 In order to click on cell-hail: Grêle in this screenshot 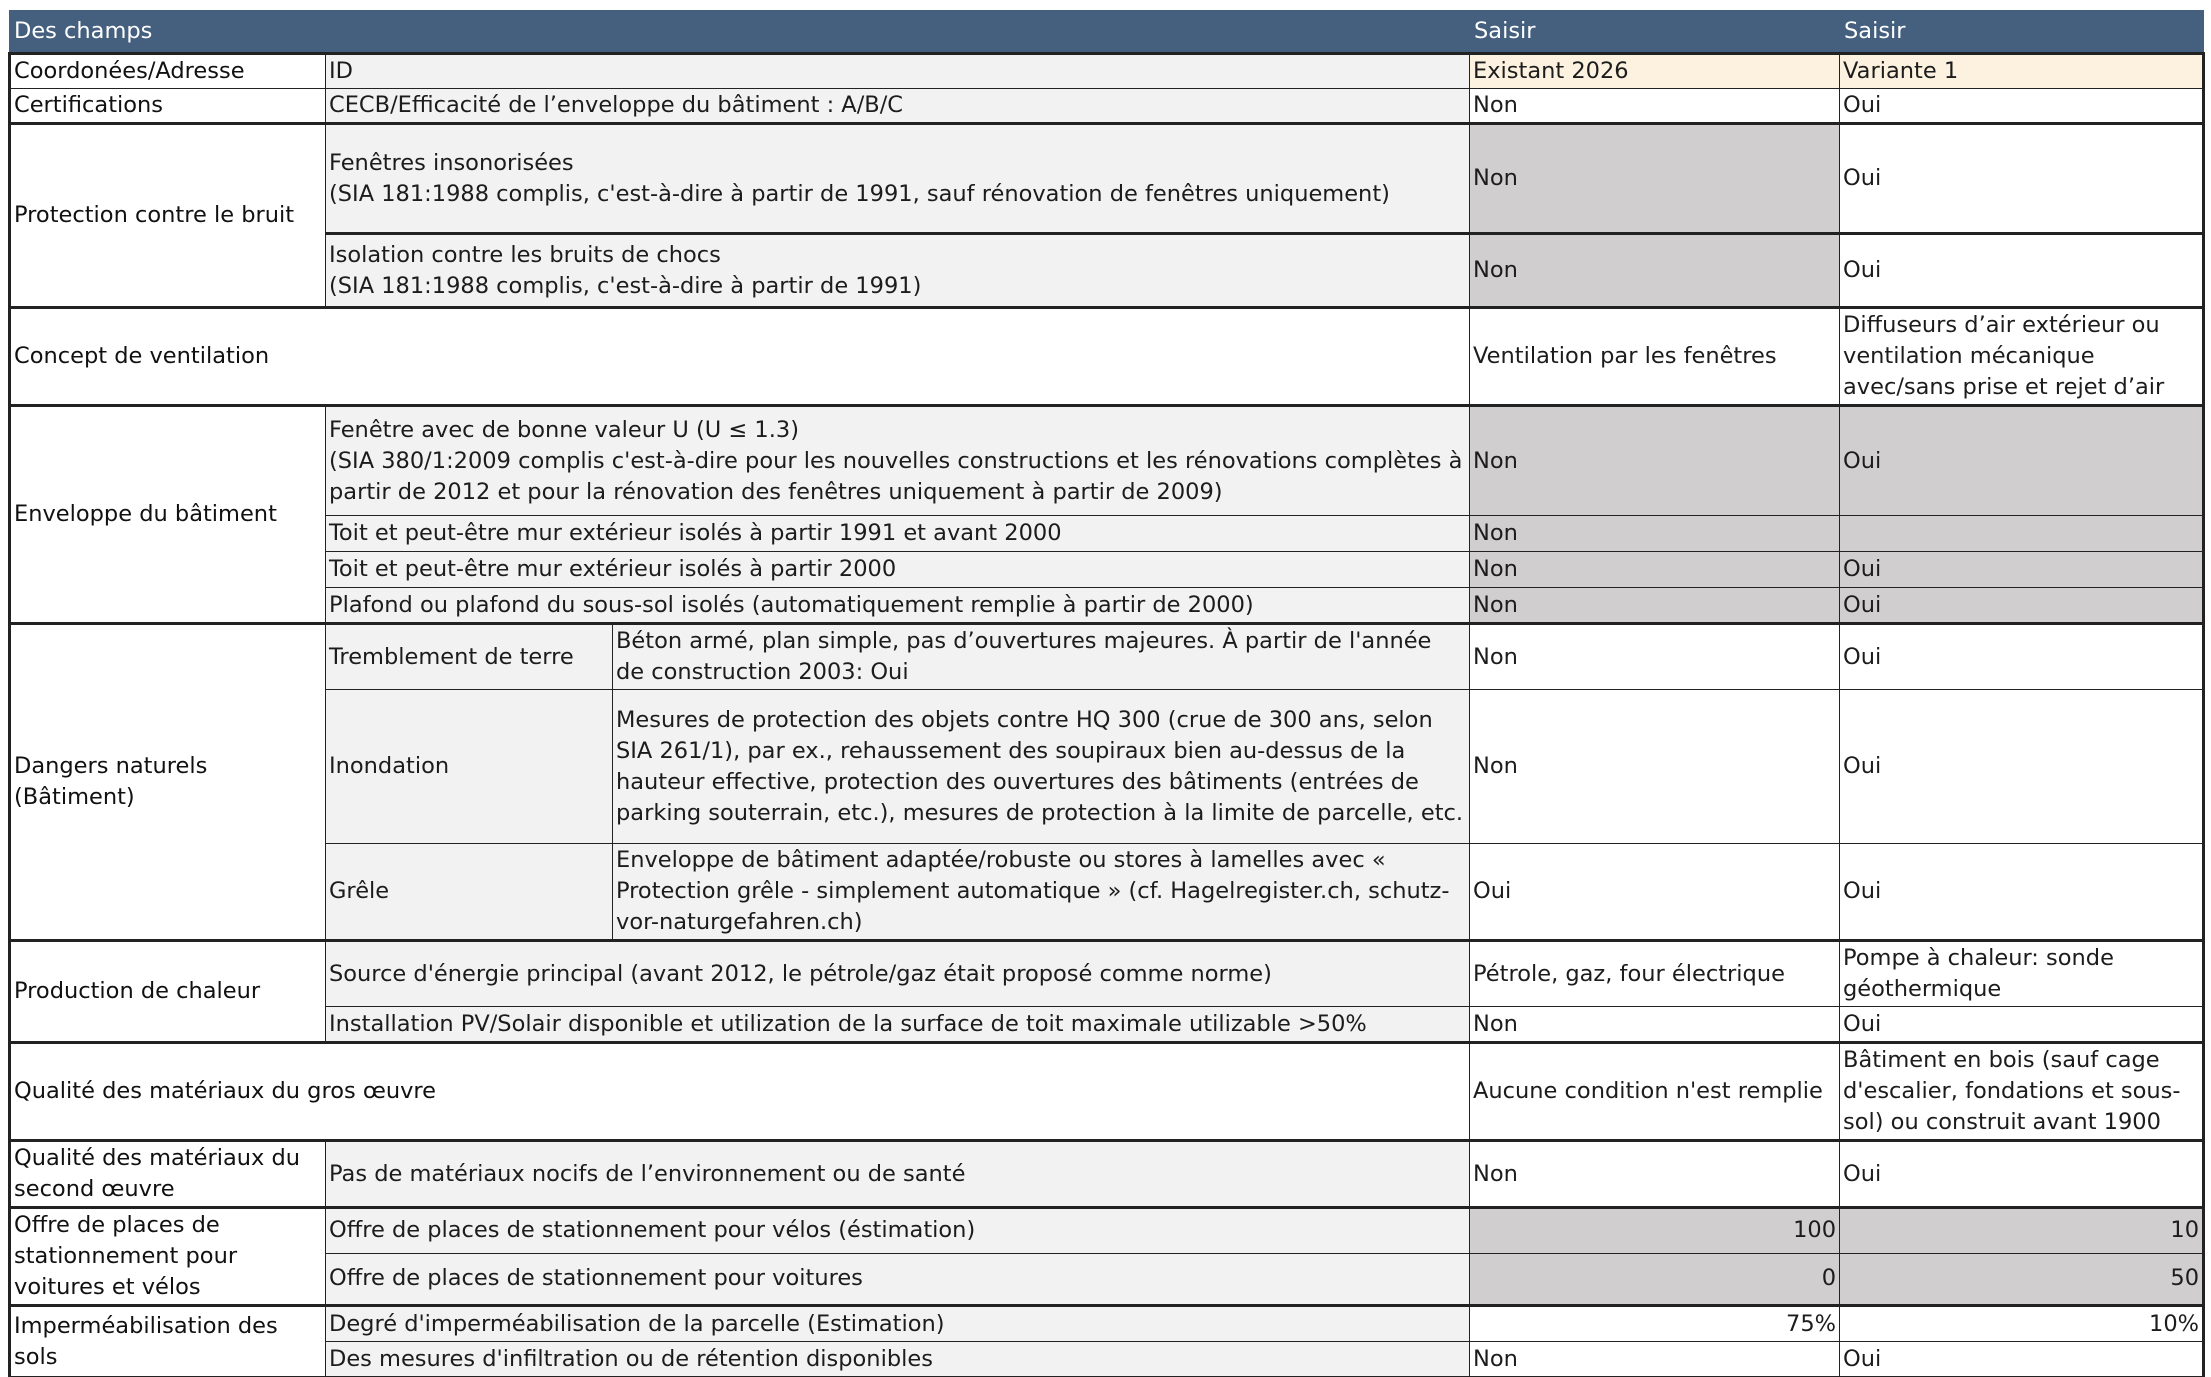, I will do `click(469, 892)`.